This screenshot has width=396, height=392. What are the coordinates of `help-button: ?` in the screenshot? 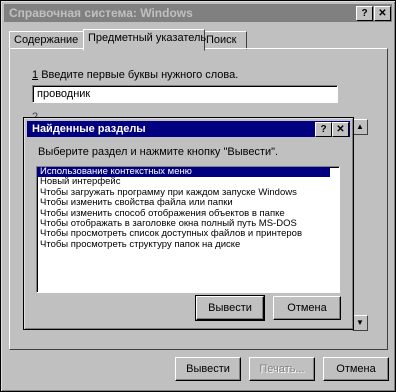 It's located at (364, 13).